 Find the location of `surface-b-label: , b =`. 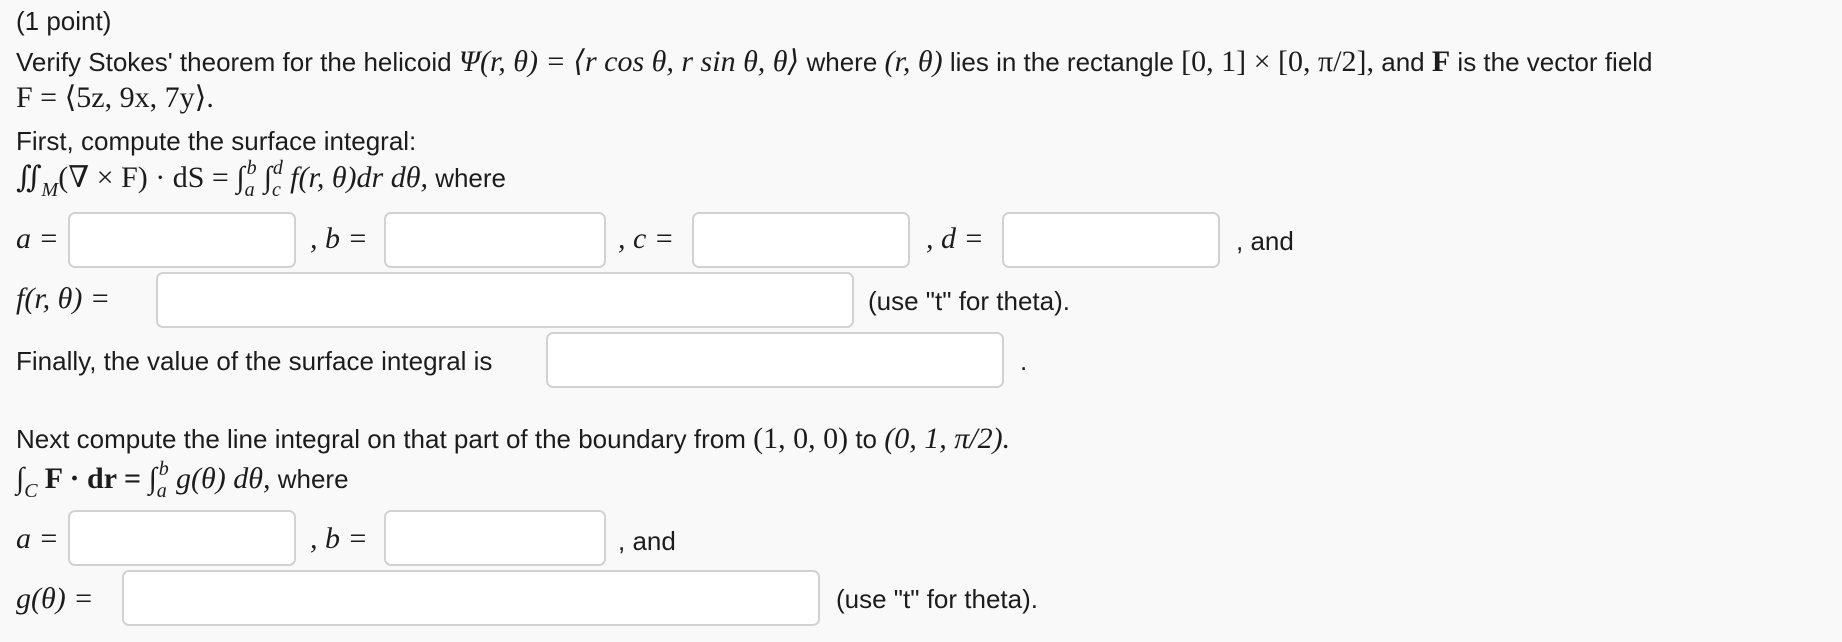

surface-b-label: , b = is located at coordinates (339, 238).